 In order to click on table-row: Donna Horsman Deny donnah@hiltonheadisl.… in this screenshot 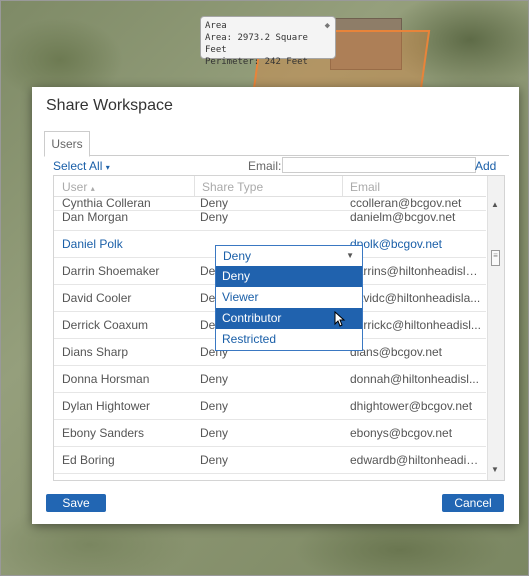, I will do `click(270, 379)`.